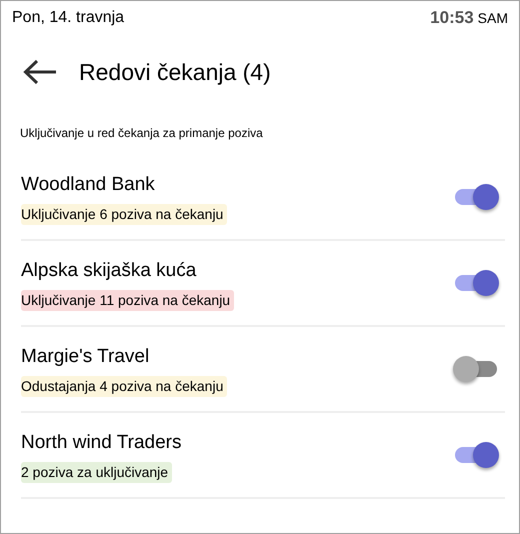 This screenshot has height=534, width=520. I want to click on queue-name: Margie's Travel, so click(85, 357).